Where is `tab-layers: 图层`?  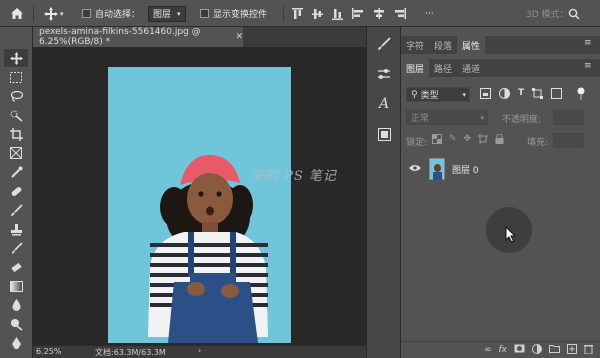
tab-layers: 图层 is located at coordinates (415, 68).